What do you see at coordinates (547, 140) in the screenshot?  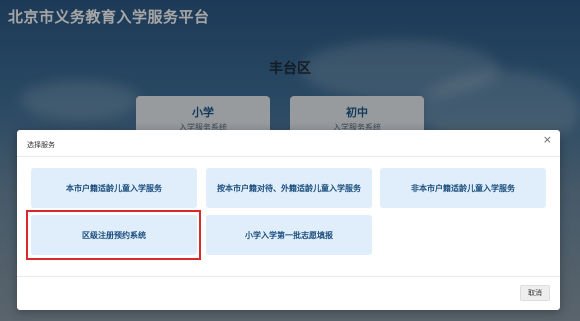 I see `close-icon: ×` at bounding box center [547, 140].